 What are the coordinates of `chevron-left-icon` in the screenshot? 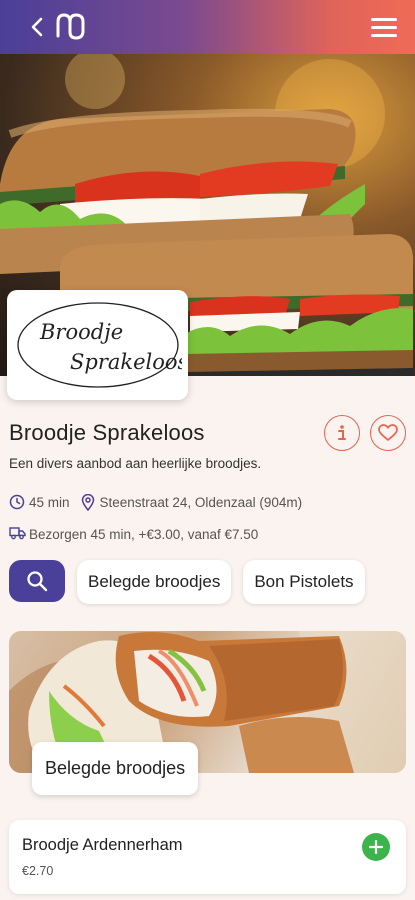 It's located at (39, 27).